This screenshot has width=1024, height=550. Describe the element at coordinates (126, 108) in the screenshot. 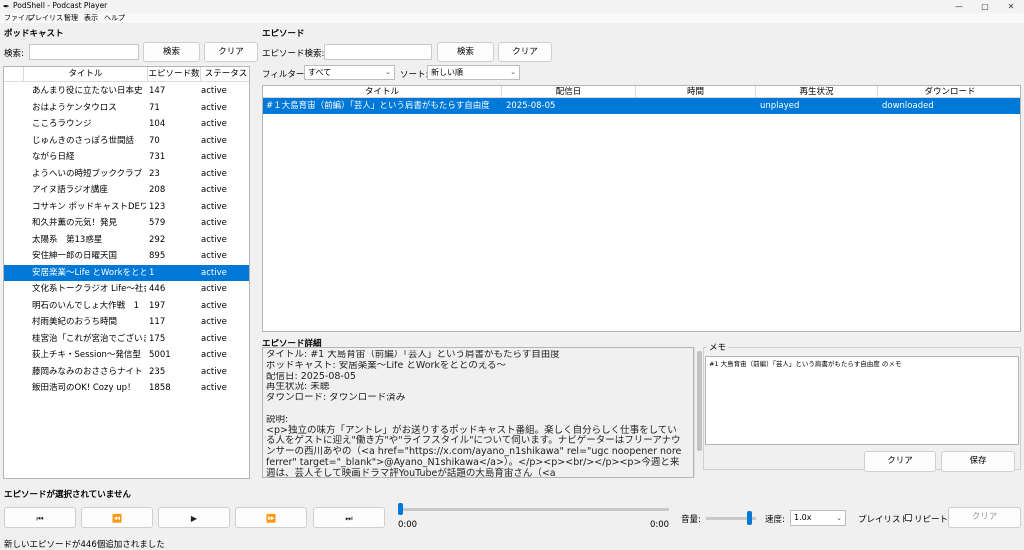

I see `podcast-row: おはようケンタウロス 71 active` at that location.